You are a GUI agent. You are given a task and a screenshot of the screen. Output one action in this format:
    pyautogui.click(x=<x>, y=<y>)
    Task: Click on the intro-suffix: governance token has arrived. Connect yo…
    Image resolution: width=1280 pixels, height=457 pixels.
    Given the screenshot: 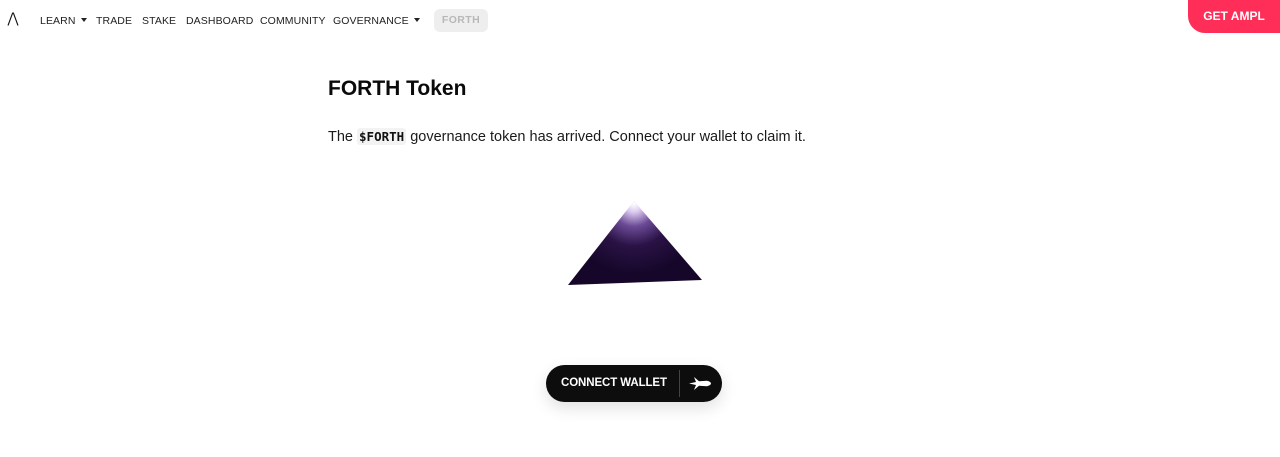 What is the action you would take?
    pyautogui.click(x=606, y=137)
    